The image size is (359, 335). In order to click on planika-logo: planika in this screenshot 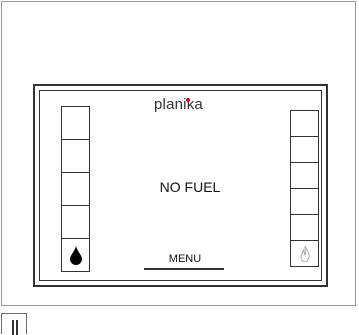, I will do `click(184, 104)`.